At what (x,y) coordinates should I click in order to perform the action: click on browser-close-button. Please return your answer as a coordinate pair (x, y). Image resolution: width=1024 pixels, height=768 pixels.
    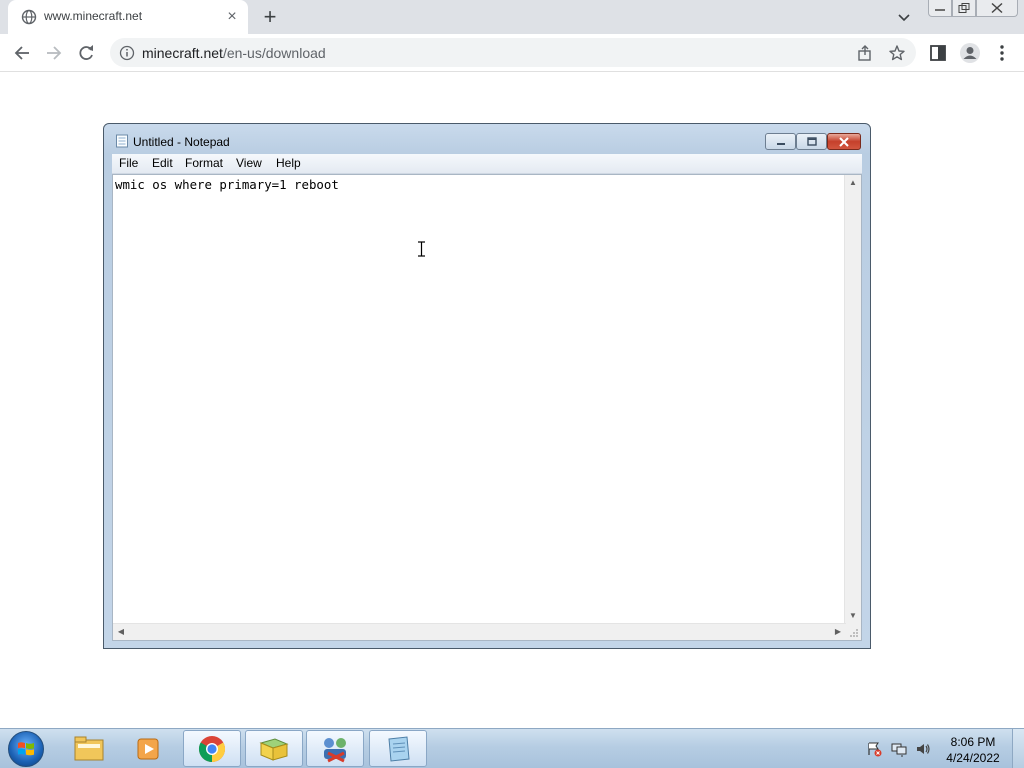
    Looking at the image, I should click on (997, 8).